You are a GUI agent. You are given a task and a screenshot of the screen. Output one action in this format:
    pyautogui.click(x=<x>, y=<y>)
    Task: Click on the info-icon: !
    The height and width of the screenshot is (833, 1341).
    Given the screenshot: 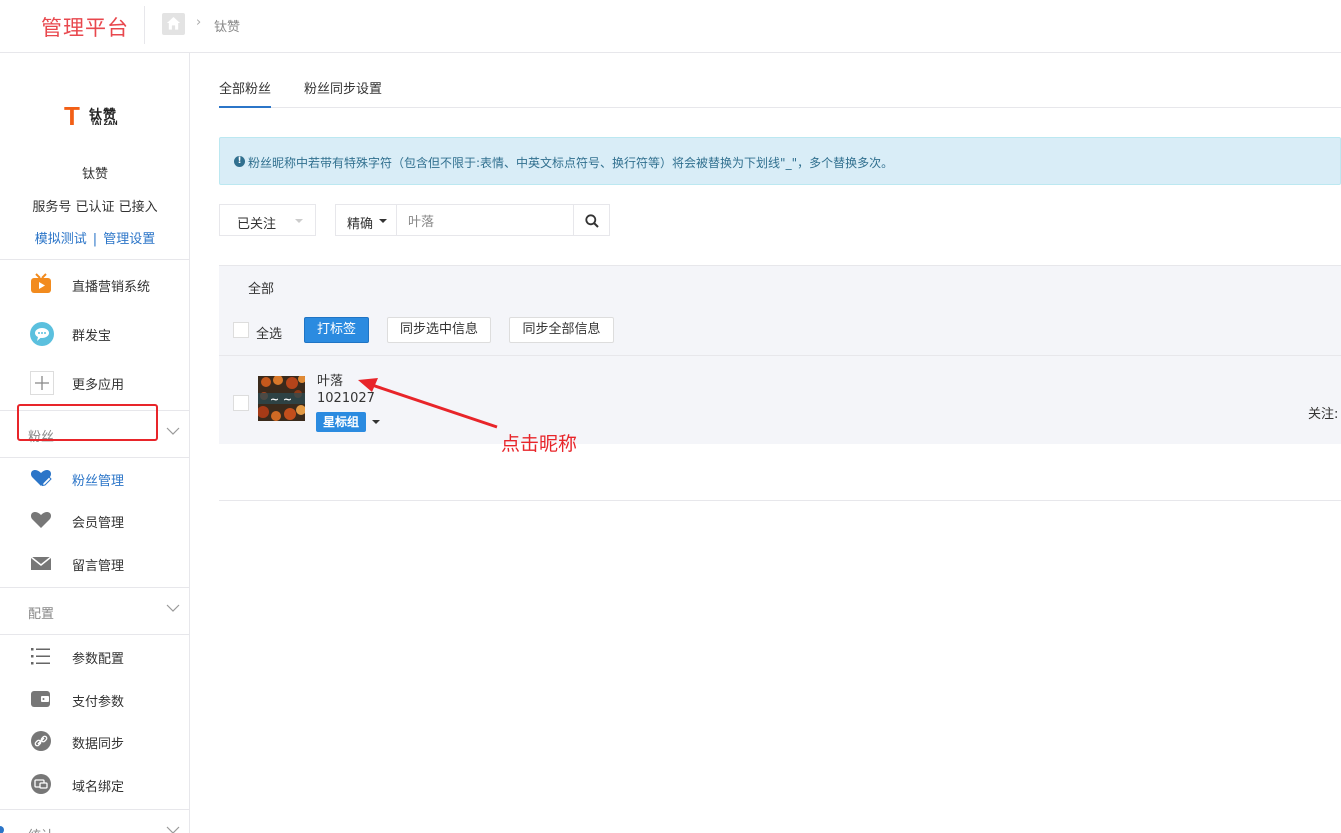 What is the action you would take?
    pyautogui.click(x=239, y=161)
    